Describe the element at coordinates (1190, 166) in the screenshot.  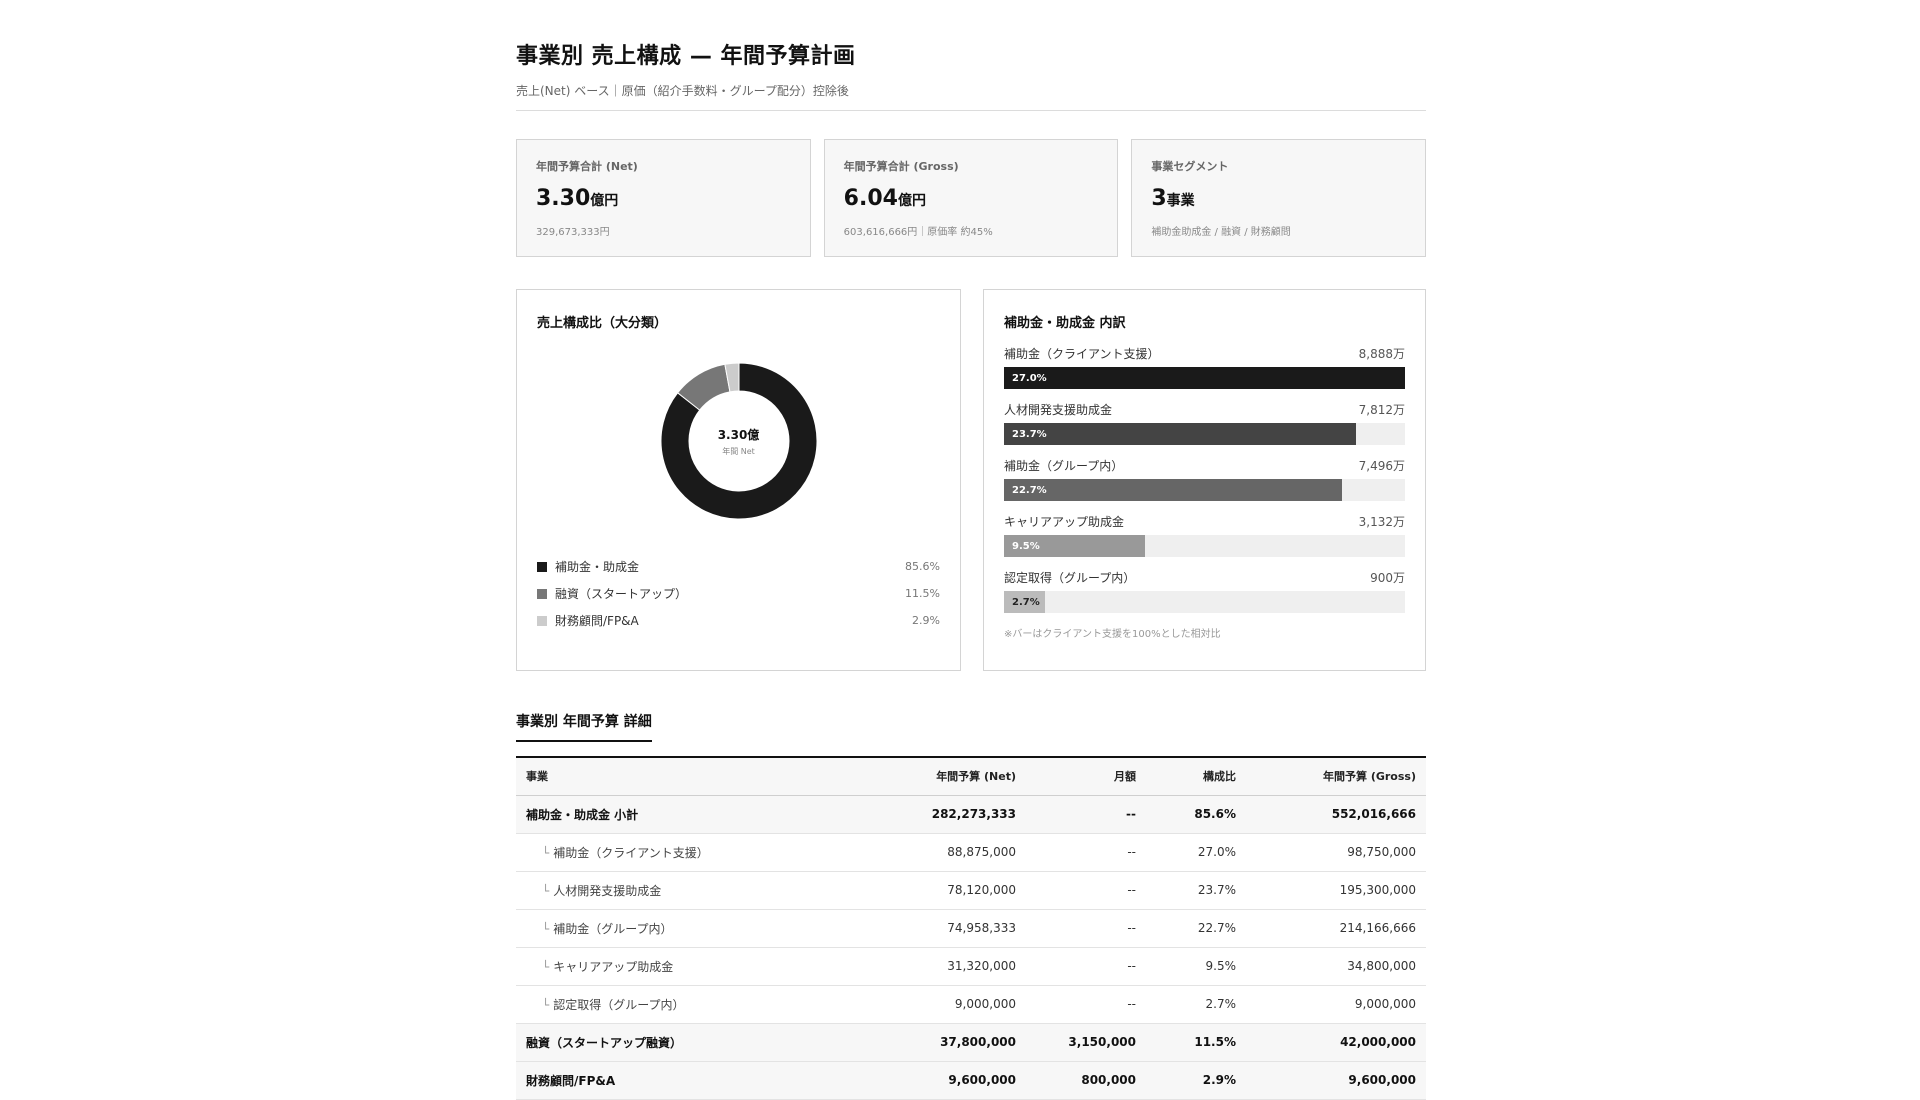
I see `kpi-label: 事業セグメント` at that location.